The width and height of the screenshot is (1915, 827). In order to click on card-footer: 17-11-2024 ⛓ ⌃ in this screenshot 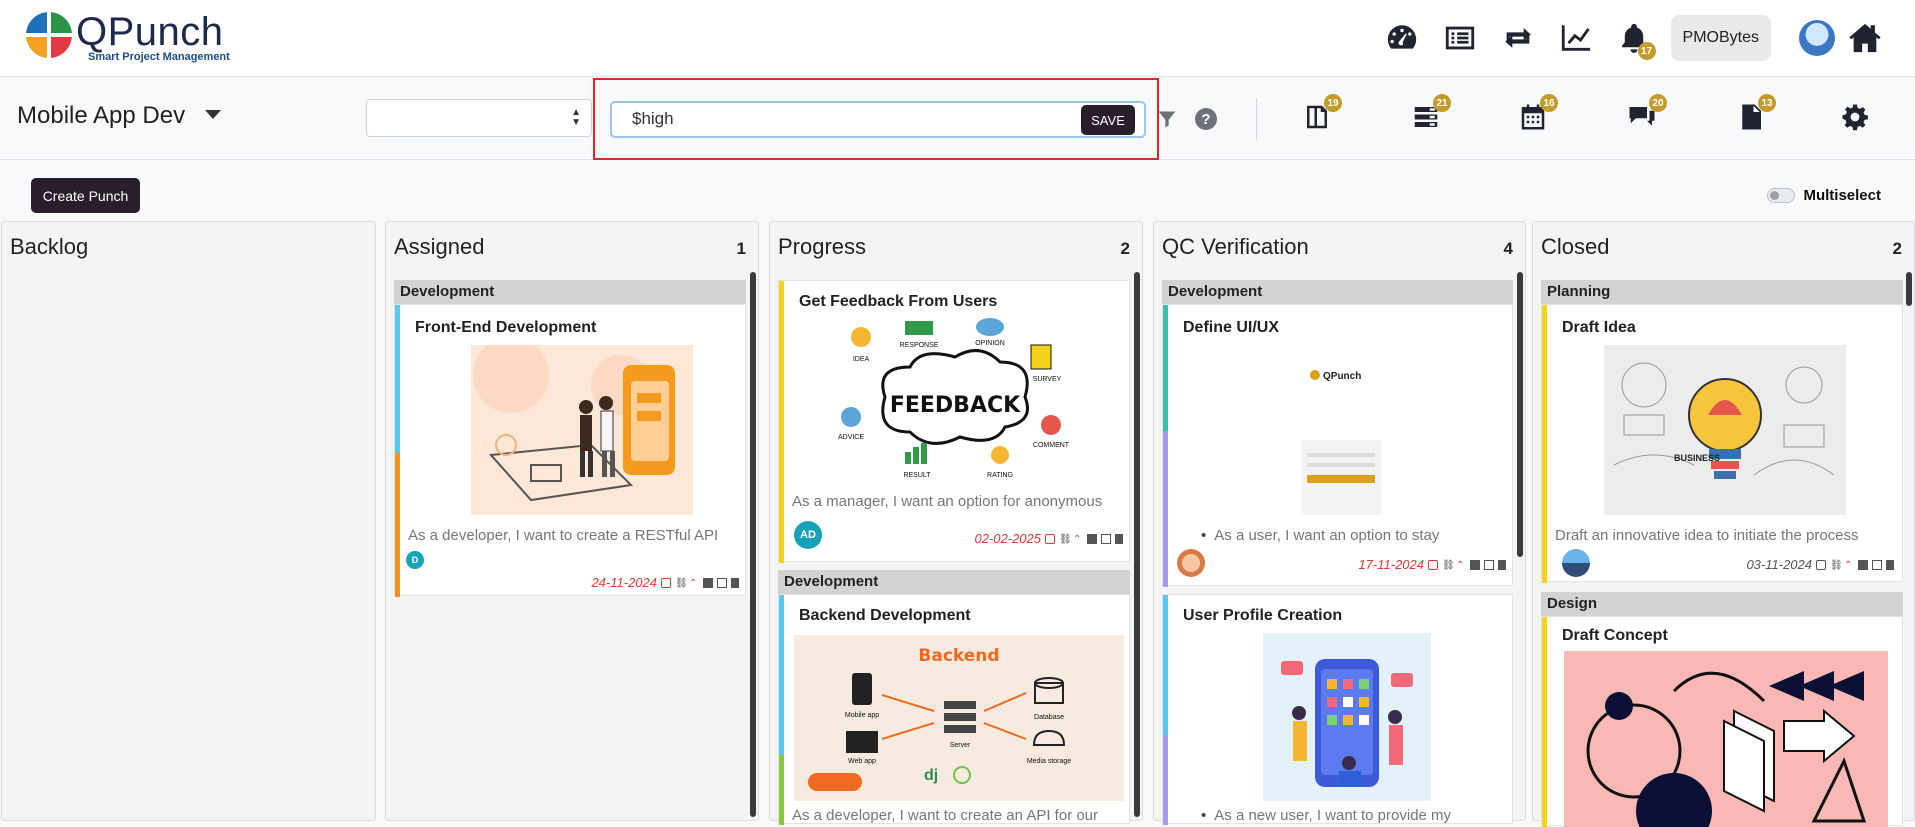, I will do `click(1432, 564)`.